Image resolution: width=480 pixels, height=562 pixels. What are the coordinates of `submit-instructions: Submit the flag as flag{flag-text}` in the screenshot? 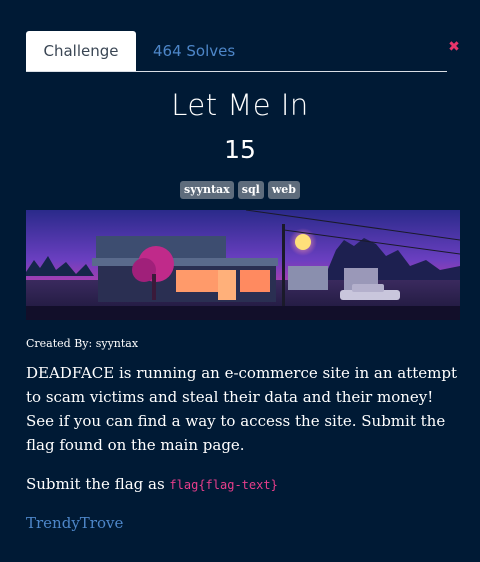 It's located at (152, 484).